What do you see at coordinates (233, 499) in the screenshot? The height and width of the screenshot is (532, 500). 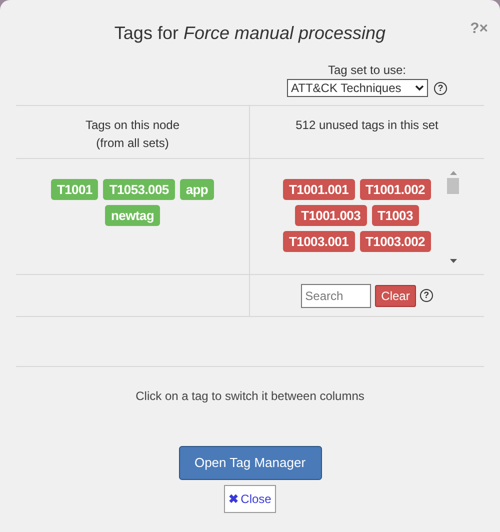 I see `close-icon: ✖` at bounding box center [233, 499].